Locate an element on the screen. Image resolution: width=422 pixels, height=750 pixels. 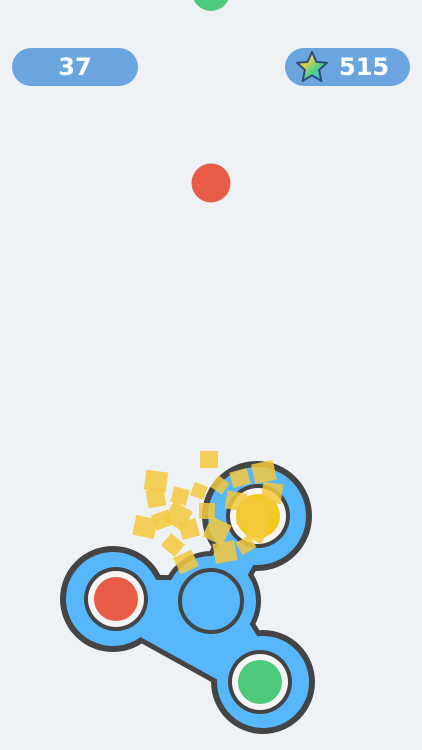
spinner-hub is located at coordinates (211, 601).